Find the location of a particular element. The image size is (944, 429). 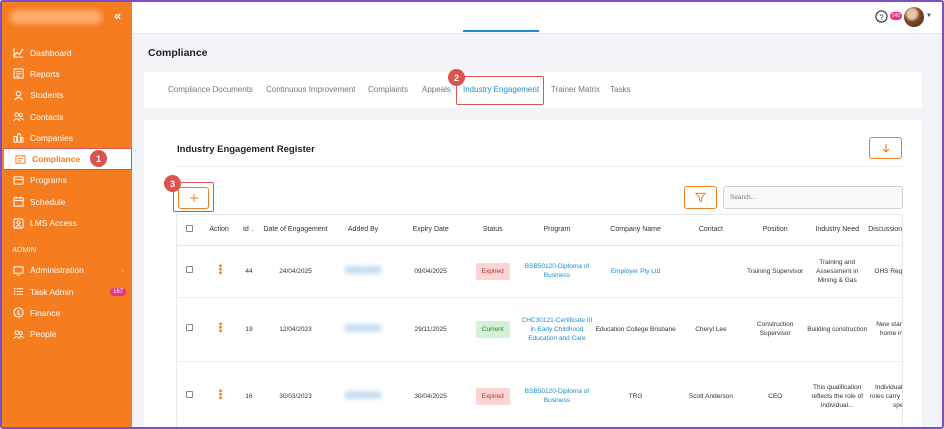

col-header-program: Program is located at coordinates (557, 230).